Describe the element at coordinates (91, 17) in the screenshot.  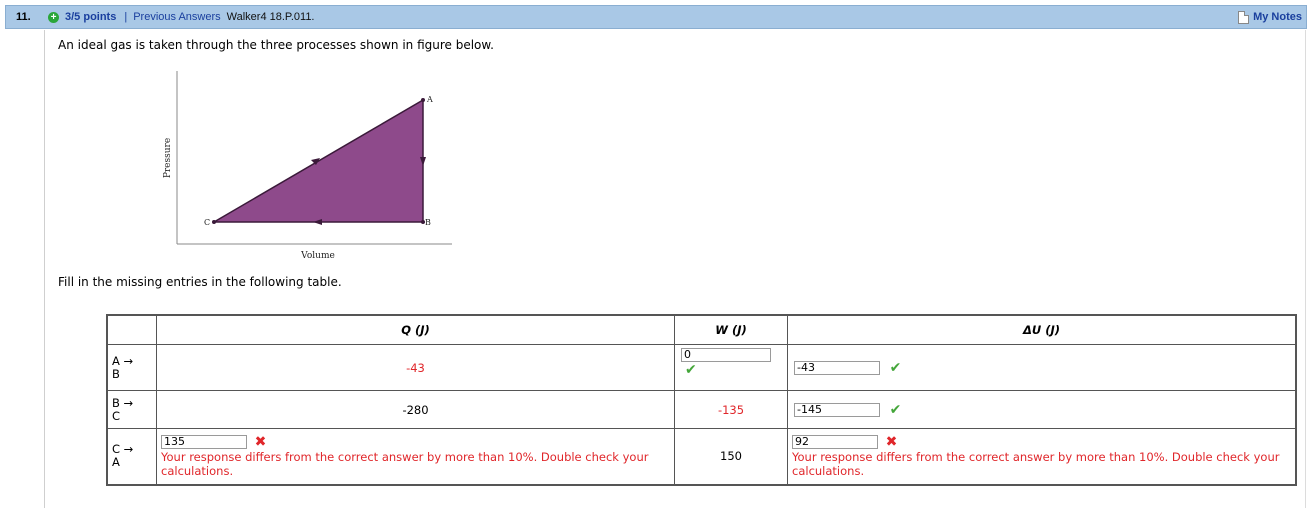
I see `points-label: 3/5 points` at that location.